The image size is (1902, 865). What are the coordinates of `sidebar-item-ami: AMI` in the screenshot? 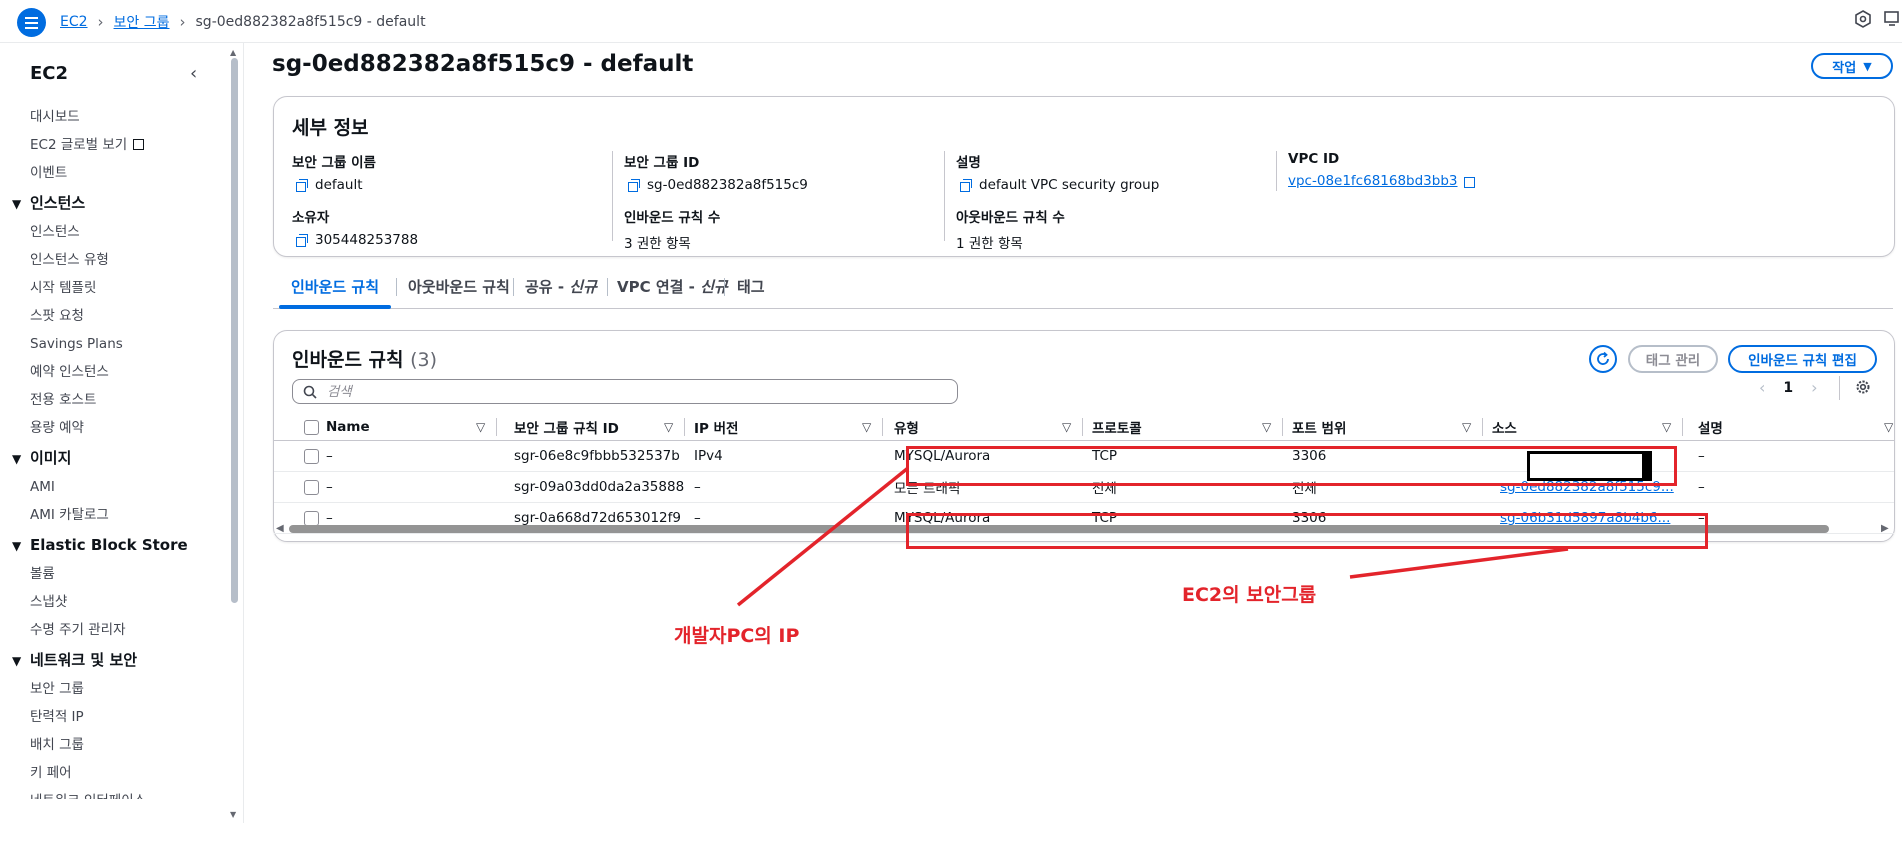 It's located at (115, 487).